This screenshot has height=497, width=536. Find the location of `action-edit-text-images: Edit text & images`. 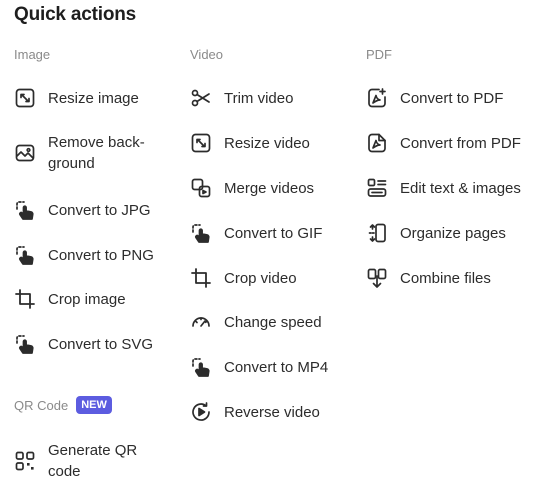

action-edit-text-images: Edit text & images is located at coordinates (448, 188).